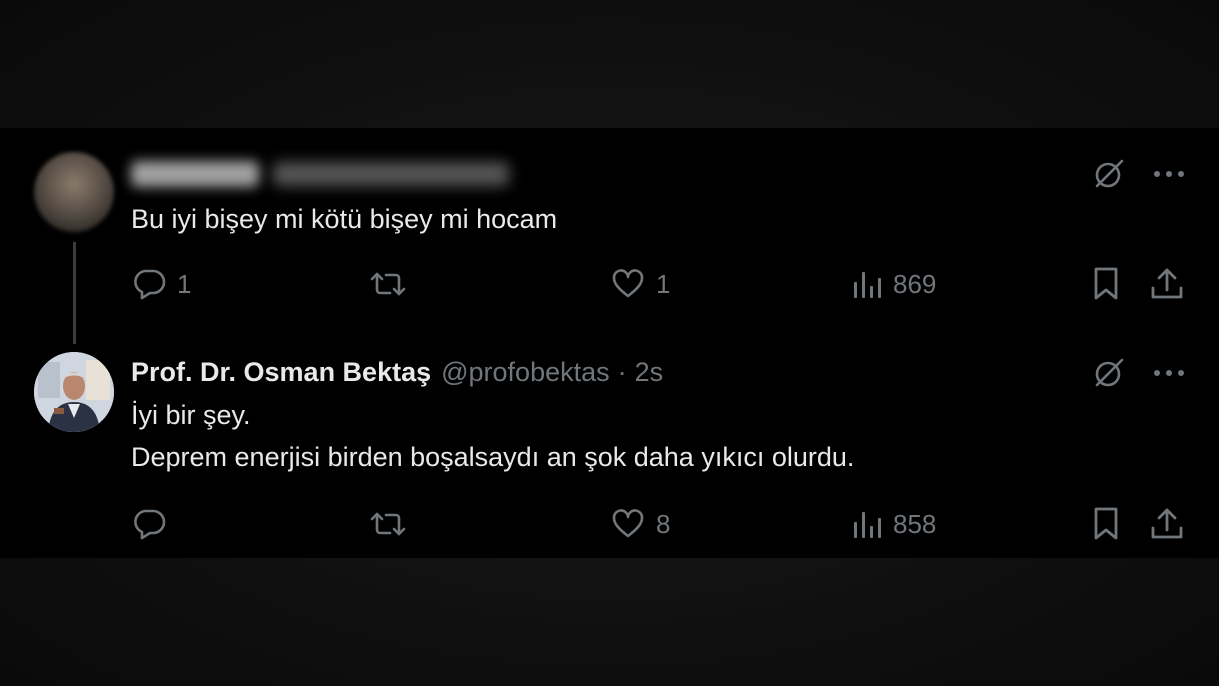 The image size is (1219, 686). I want to click on views-button: 858, so click(893, 524).